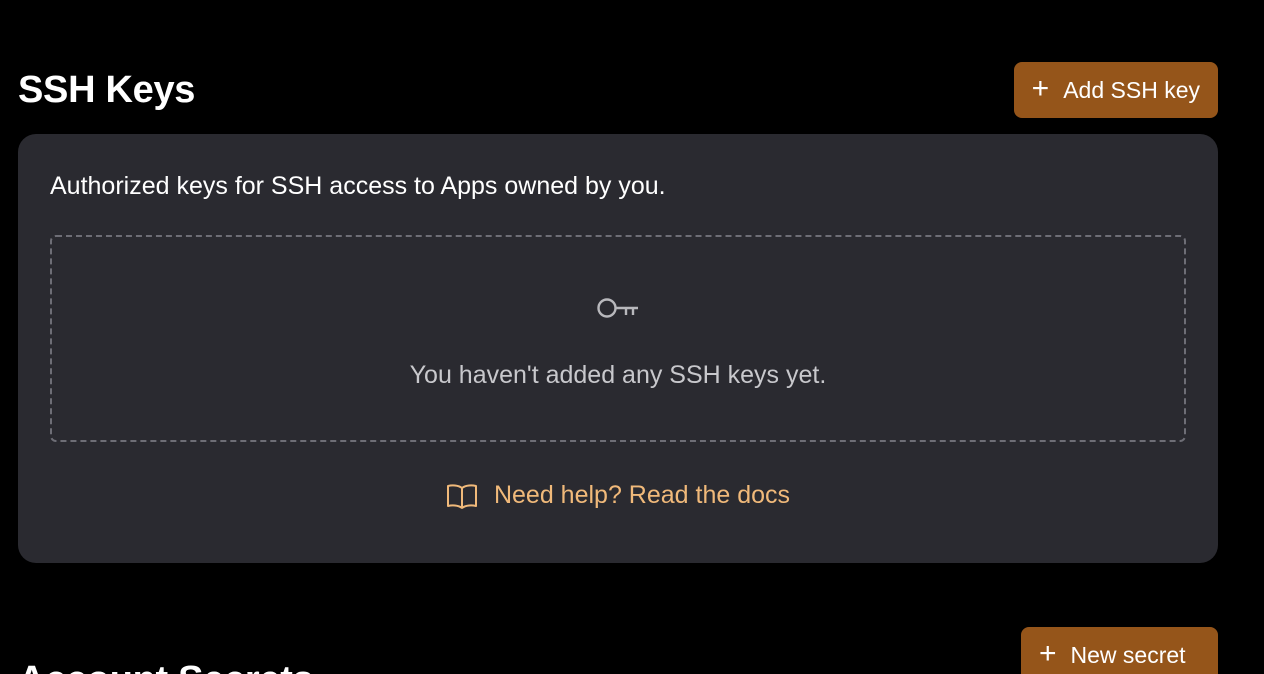 The width and height of the screenshot is (1264, 674). I want to click on book-open-icon, so click(461, 496).